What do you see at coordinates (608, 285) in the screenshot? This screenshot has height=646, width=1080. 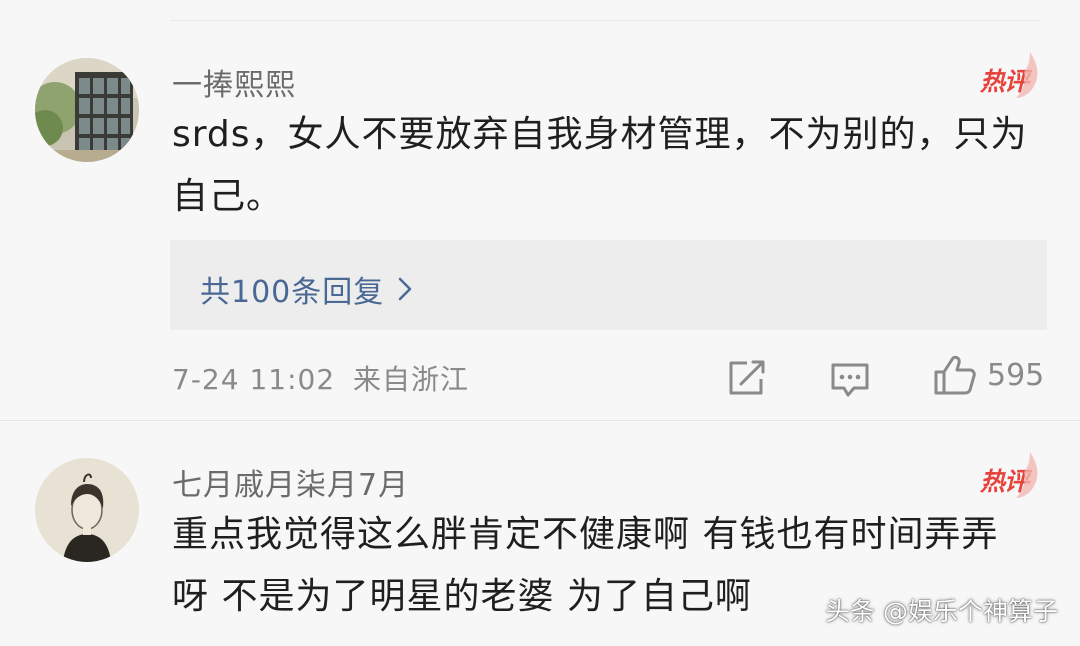 I see `replies-panel: 共100条回复` at bounding box center [608, 285].